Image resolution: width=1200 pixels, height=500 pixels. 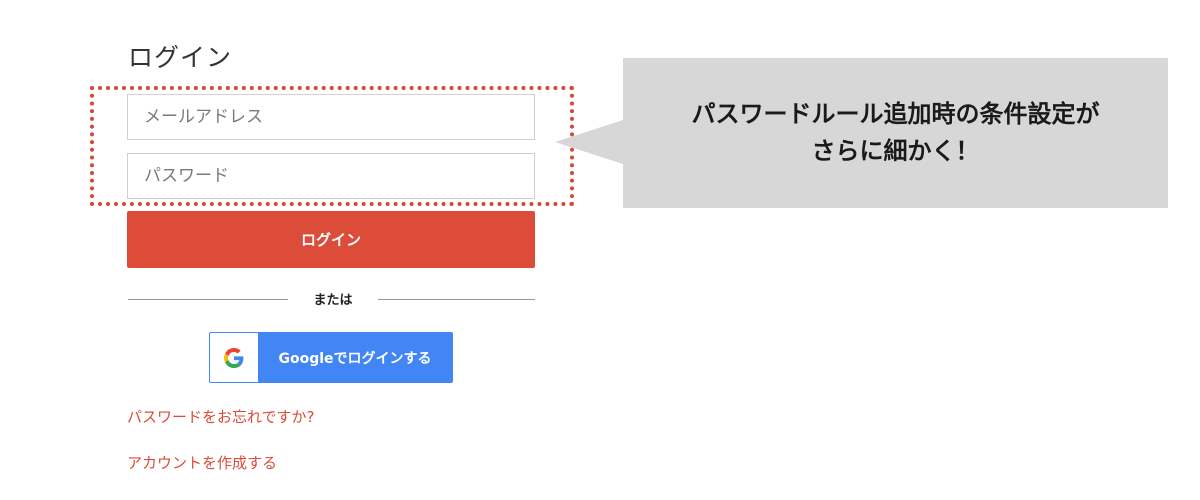 What do you see at coordinates (331, 176) in the screenshot?
I see `password-field` at bounding box center [331, 176].